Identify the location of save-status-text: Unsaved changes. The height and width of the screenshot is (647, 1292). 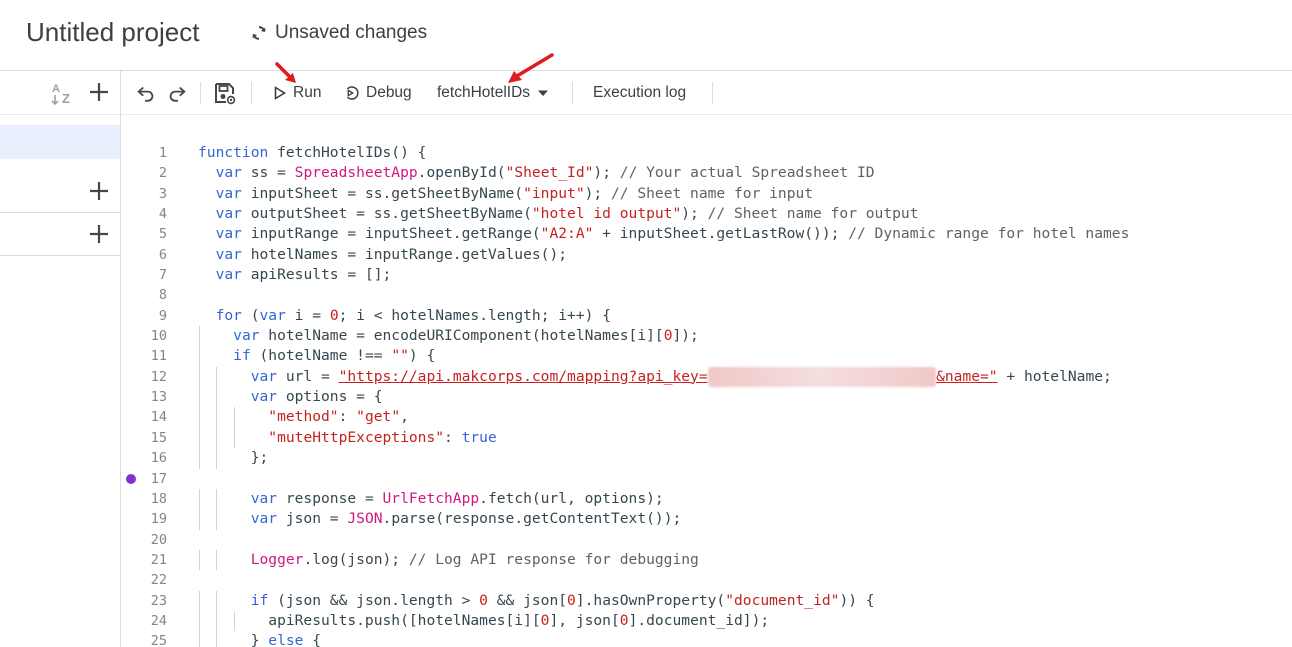
(351, 32).